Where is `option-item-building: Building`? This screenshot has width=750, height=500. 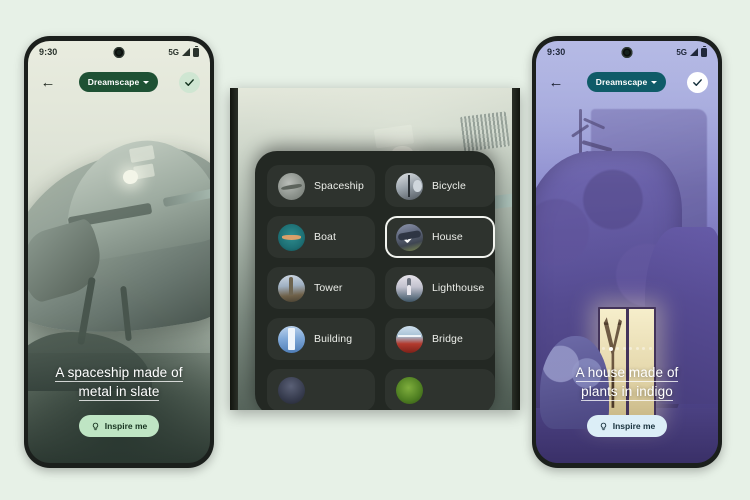 option-item-building: Building is located at coordinates (321, 339).